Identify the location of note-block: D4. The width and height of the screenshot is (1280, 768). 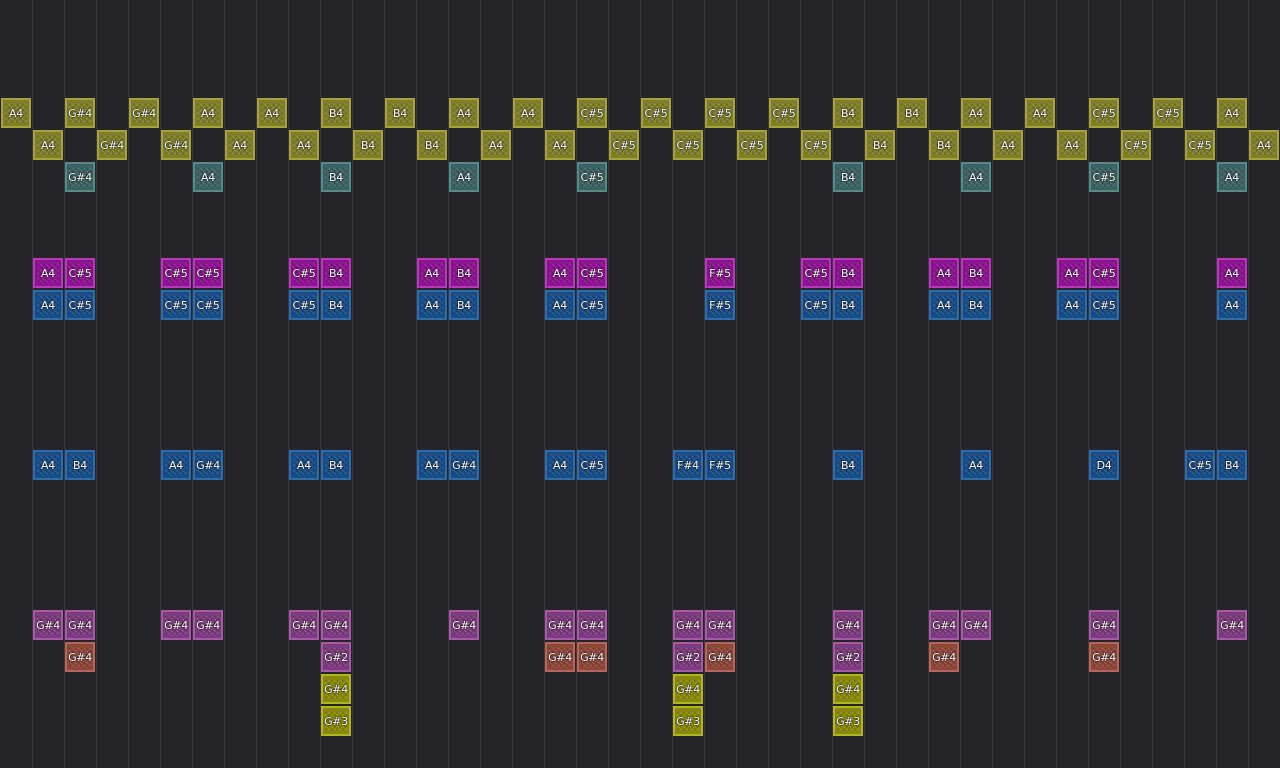
(1104, 465).